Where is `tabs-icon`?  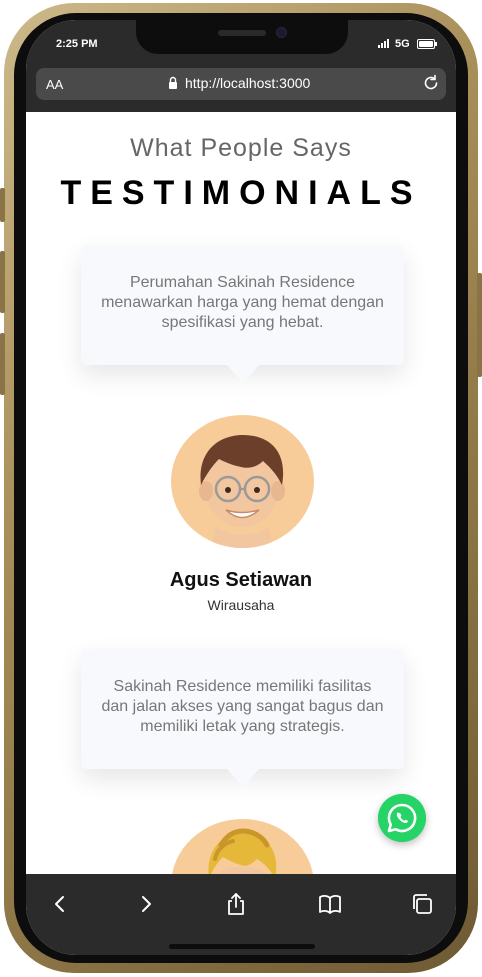
tabs-icon is located at coordinates (422, 904).